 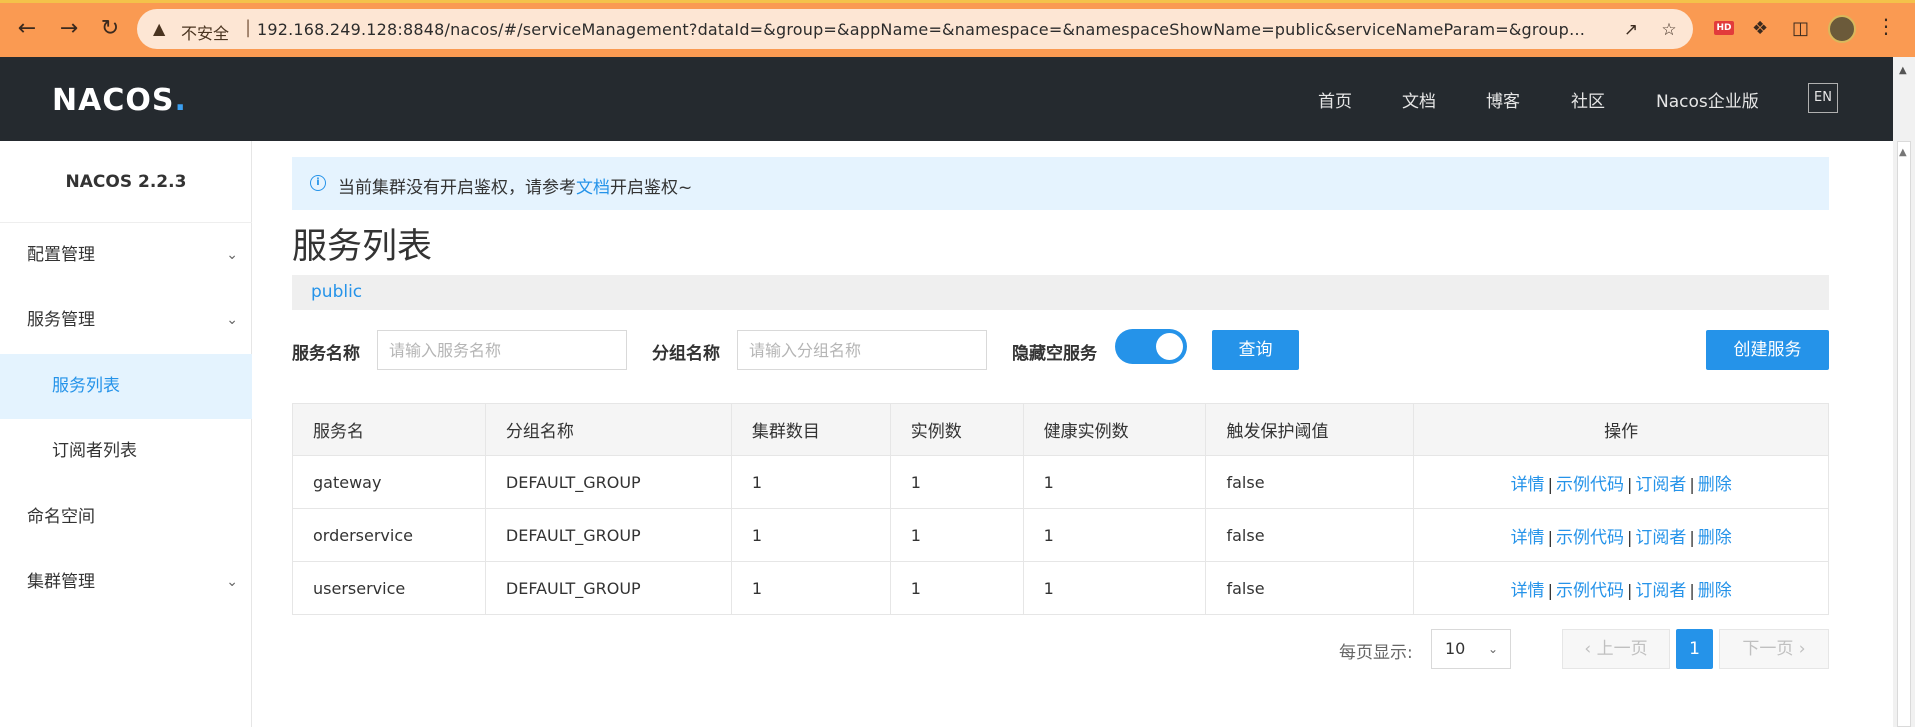 What do you see at coordinates (1588, 649) in the screenshot?
I see `chevron-left-icon: ‹` at bounding box center [1588, 649].